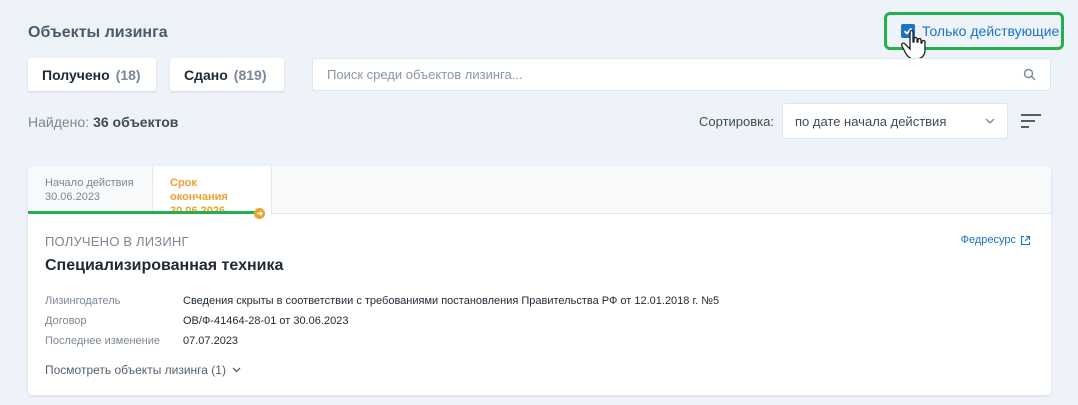  I want to click on found-label: Найдено:, so click(59, 122).